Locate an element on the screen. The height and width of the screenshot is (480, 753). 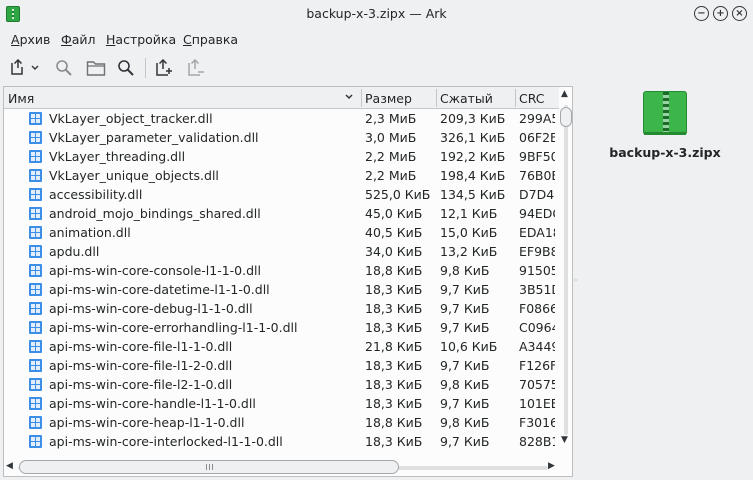
file-name: api-ms-win-core-file-l2-1-0.dll is located at coordinates (141, 384).